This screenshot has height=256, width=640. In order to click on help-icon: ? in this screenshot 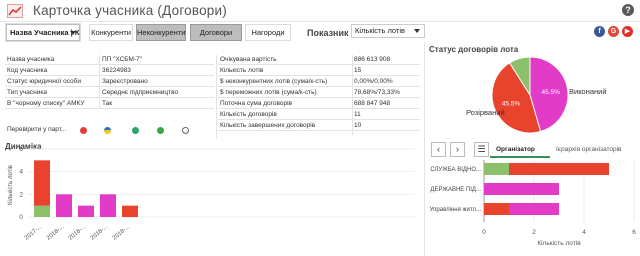, I will do `click(628, 10)`.